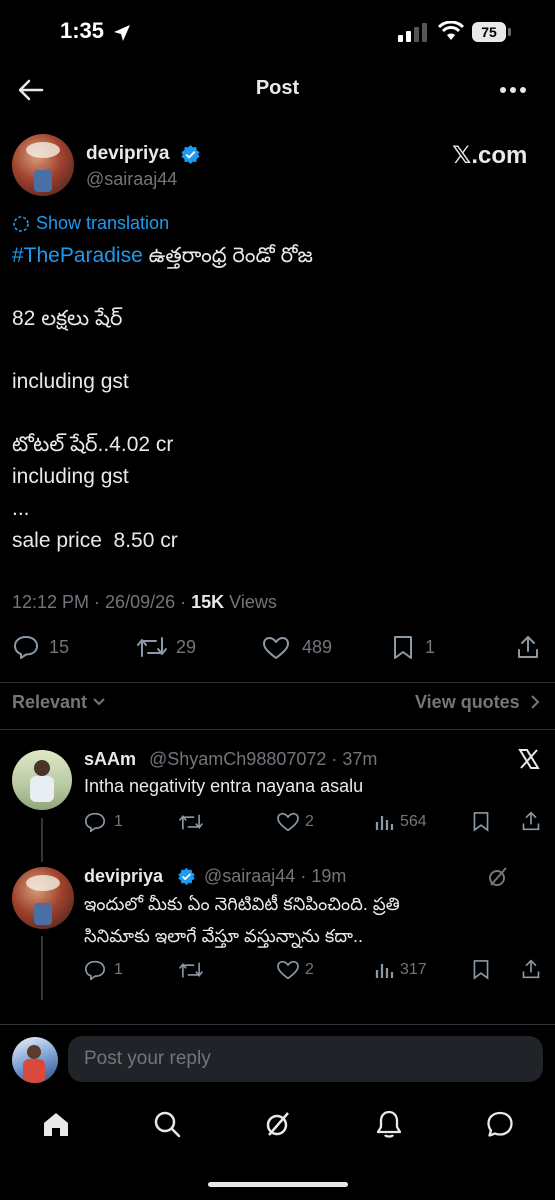 The width and height of the screenshot is (555, 1200). Describe the element at coordinates (277, 88) in the screenshot. I see `page-title: Post` at that location.